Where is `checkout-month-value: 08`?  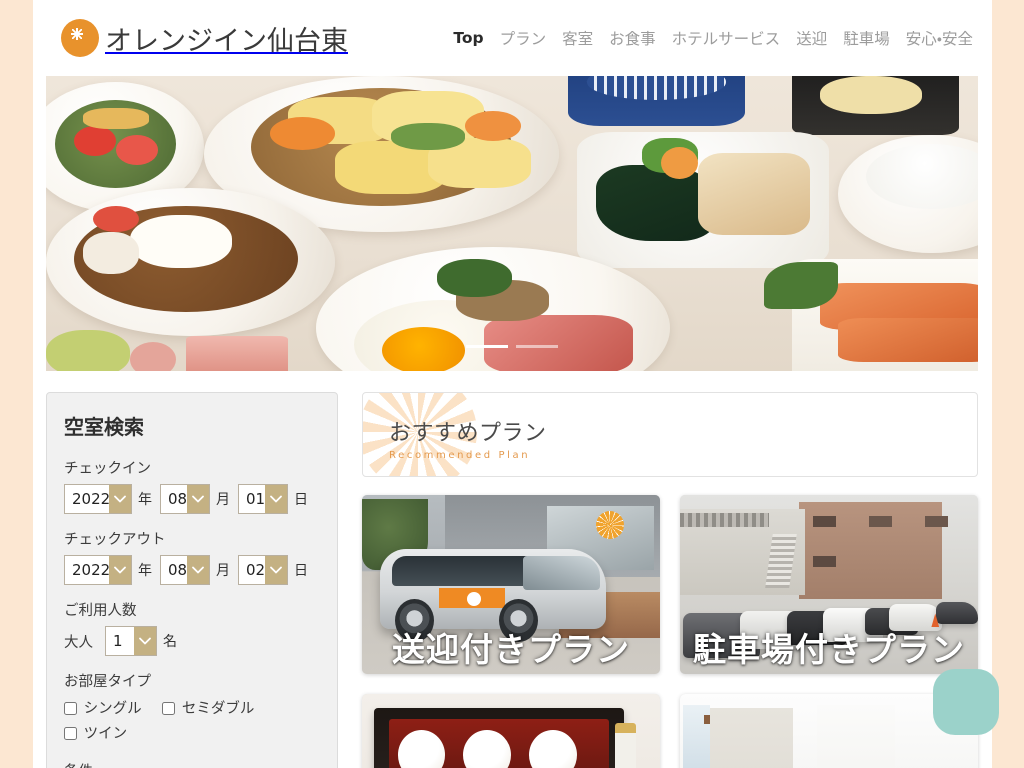 checkout-month-value: 08 is located at coordinates (178, 570).